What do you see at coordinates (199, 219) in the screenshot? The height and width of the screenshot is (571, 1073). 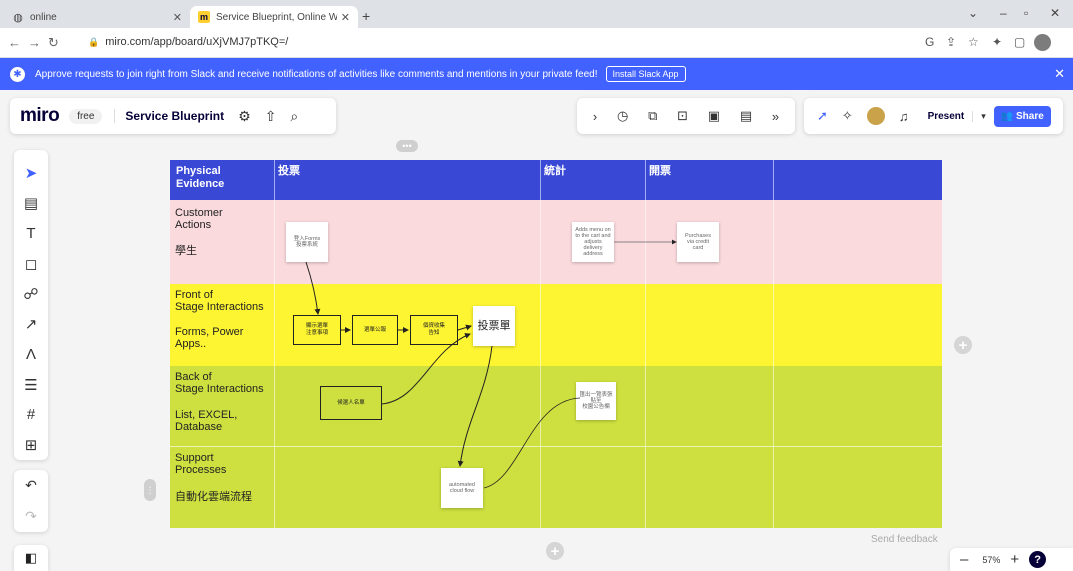 I see `lane-title-customer: Customer Actions` at bounding box center [199, 219].